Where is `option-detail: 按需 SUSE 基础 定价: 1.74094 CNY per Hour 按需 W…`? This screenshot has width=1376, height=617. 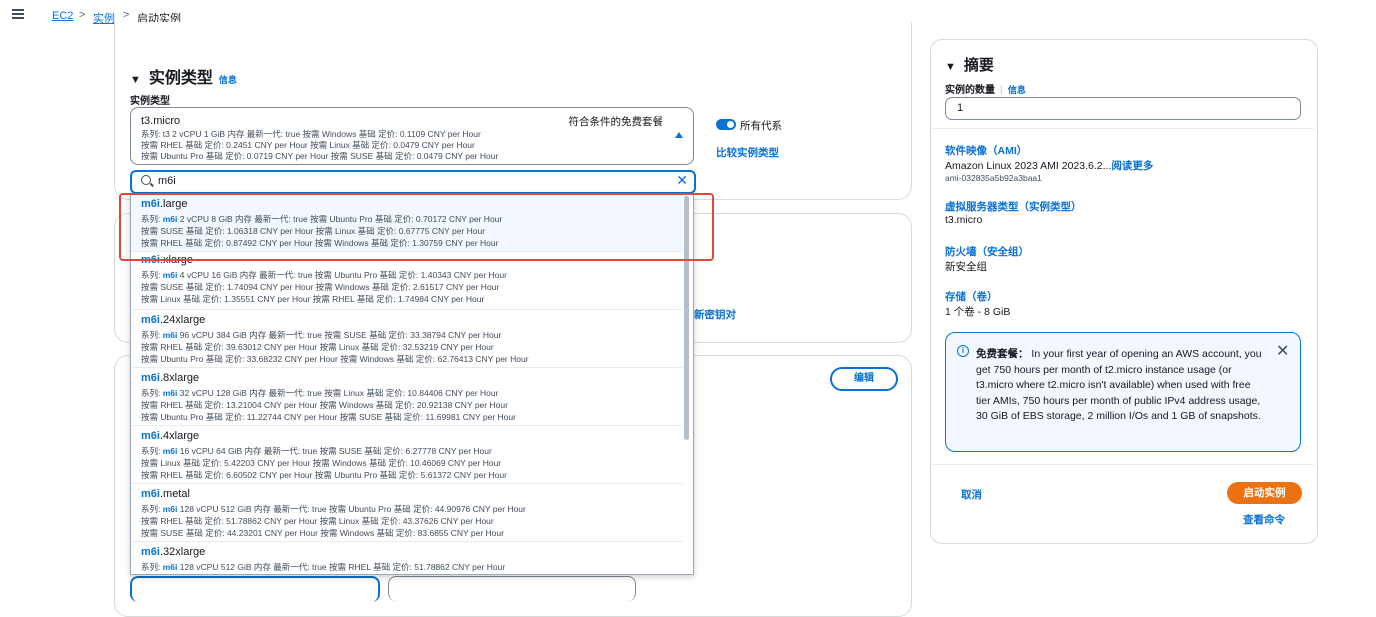
option-detail: 按需 SUSE 基础 定价: 1.74094 CNY per Hour 按需 W… is located at coordinates (320, 287).